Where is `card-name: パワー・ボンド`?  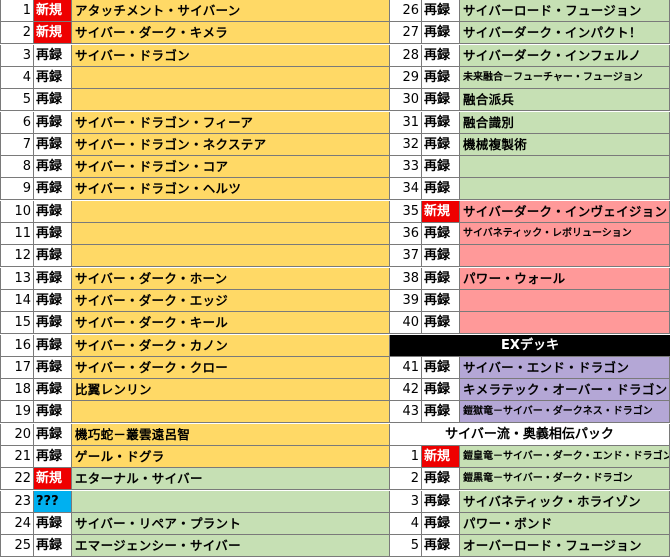 card-name: パワー・ボンド is located at coordinates (565, 523).